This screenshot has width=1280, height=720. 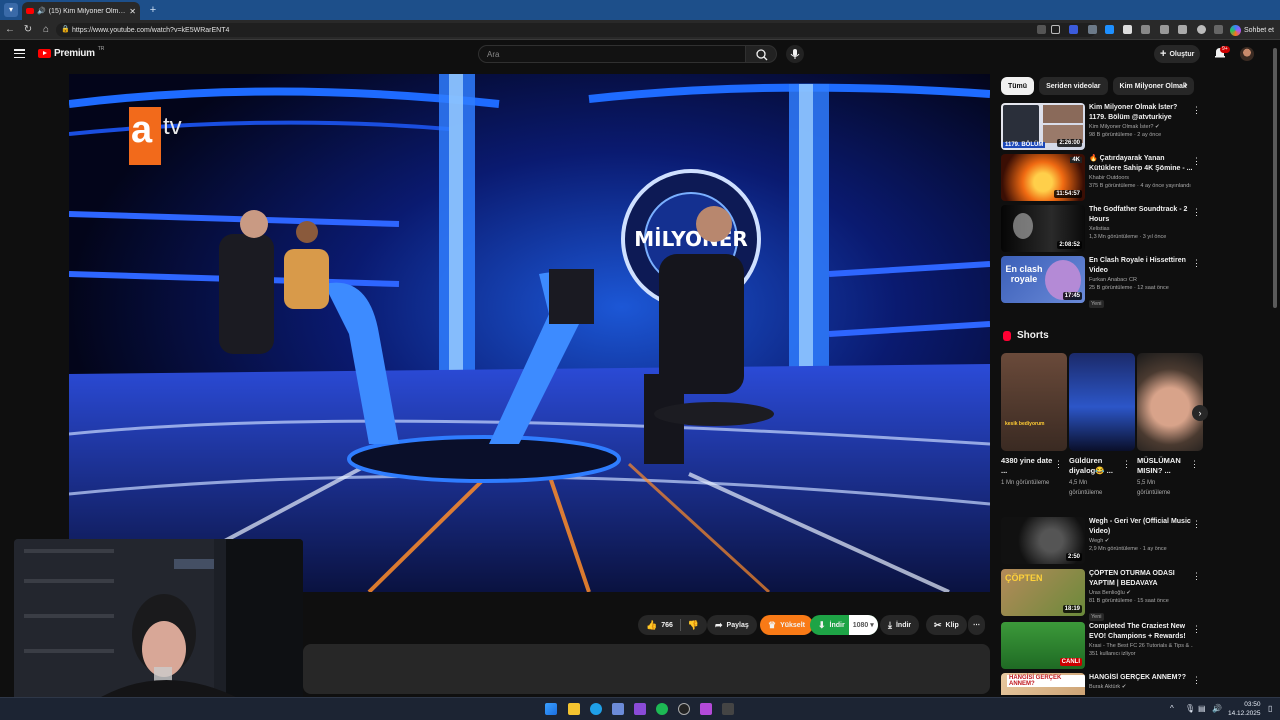 I want to click on profile-icon, so click(x=1201, y=29).